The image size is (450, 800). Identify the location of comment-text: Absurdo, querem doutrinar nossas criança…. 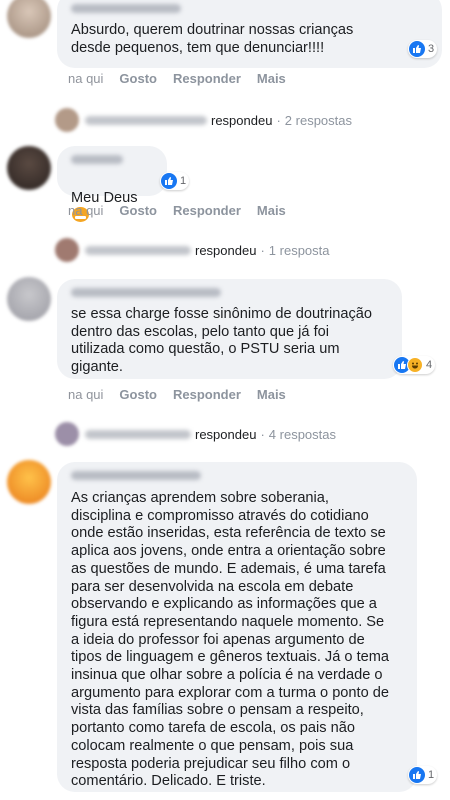
(212, 39).